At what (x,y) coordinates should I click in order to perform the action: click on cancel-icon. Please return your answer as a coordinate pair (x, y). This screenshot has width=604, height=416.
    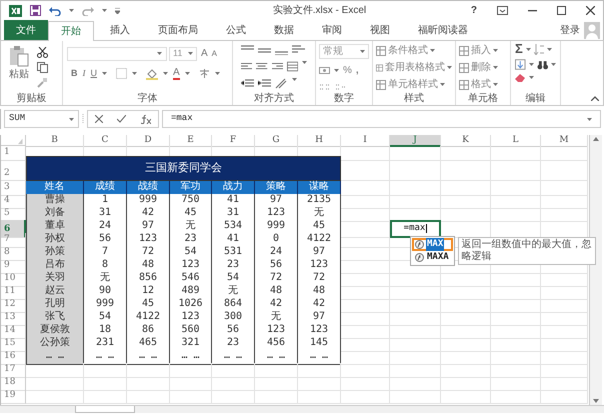
    Looking at the image, I should click on (99, 119).